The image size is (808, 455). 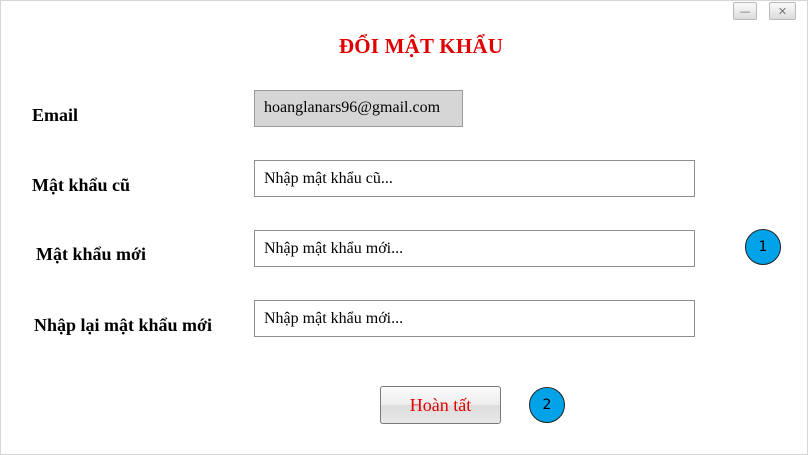 What do you see at coordinates (91, 254) in the screenshot?
I see `new-password-label: Mật khẩu mới` at bounding box center [91, 254].